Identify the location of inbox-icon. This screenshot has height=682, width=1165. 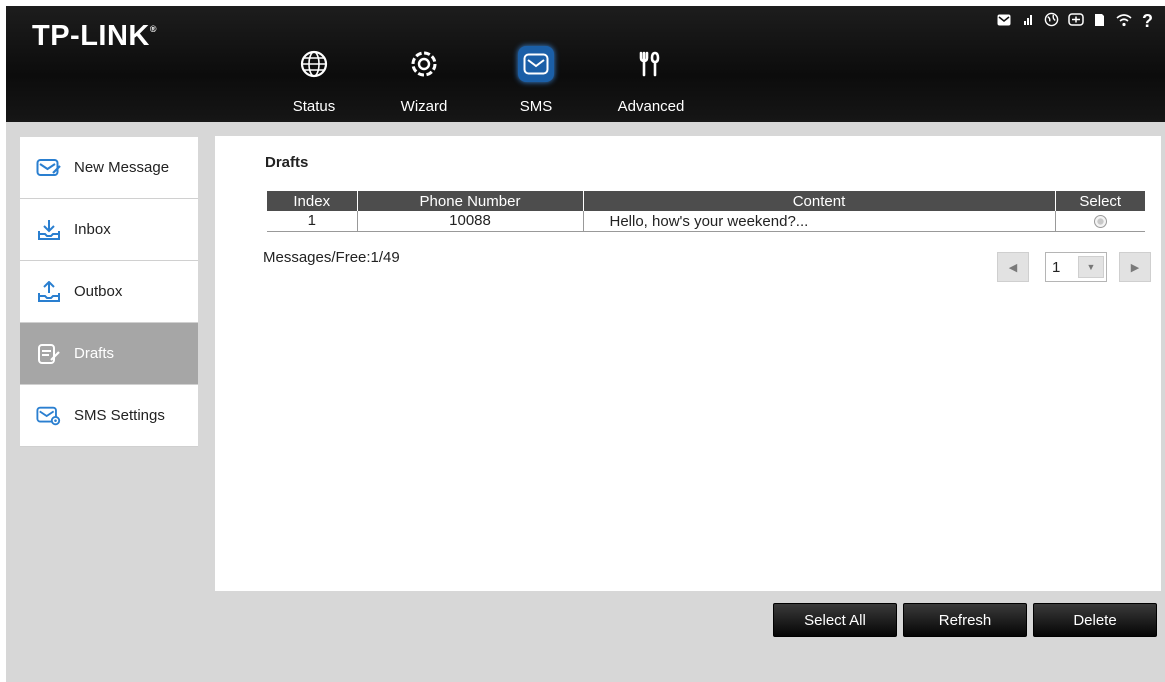
(49, 230).